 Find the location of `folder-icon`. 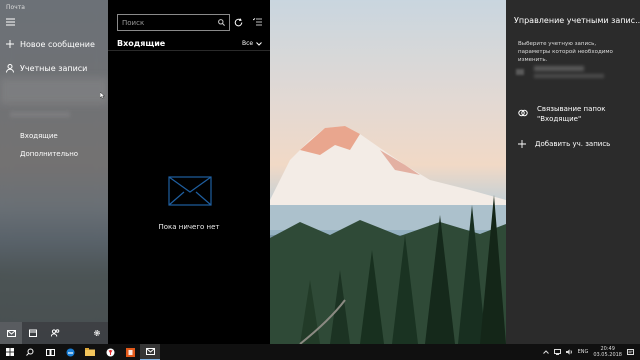

folder-icon is located at coordinates (90, 352).